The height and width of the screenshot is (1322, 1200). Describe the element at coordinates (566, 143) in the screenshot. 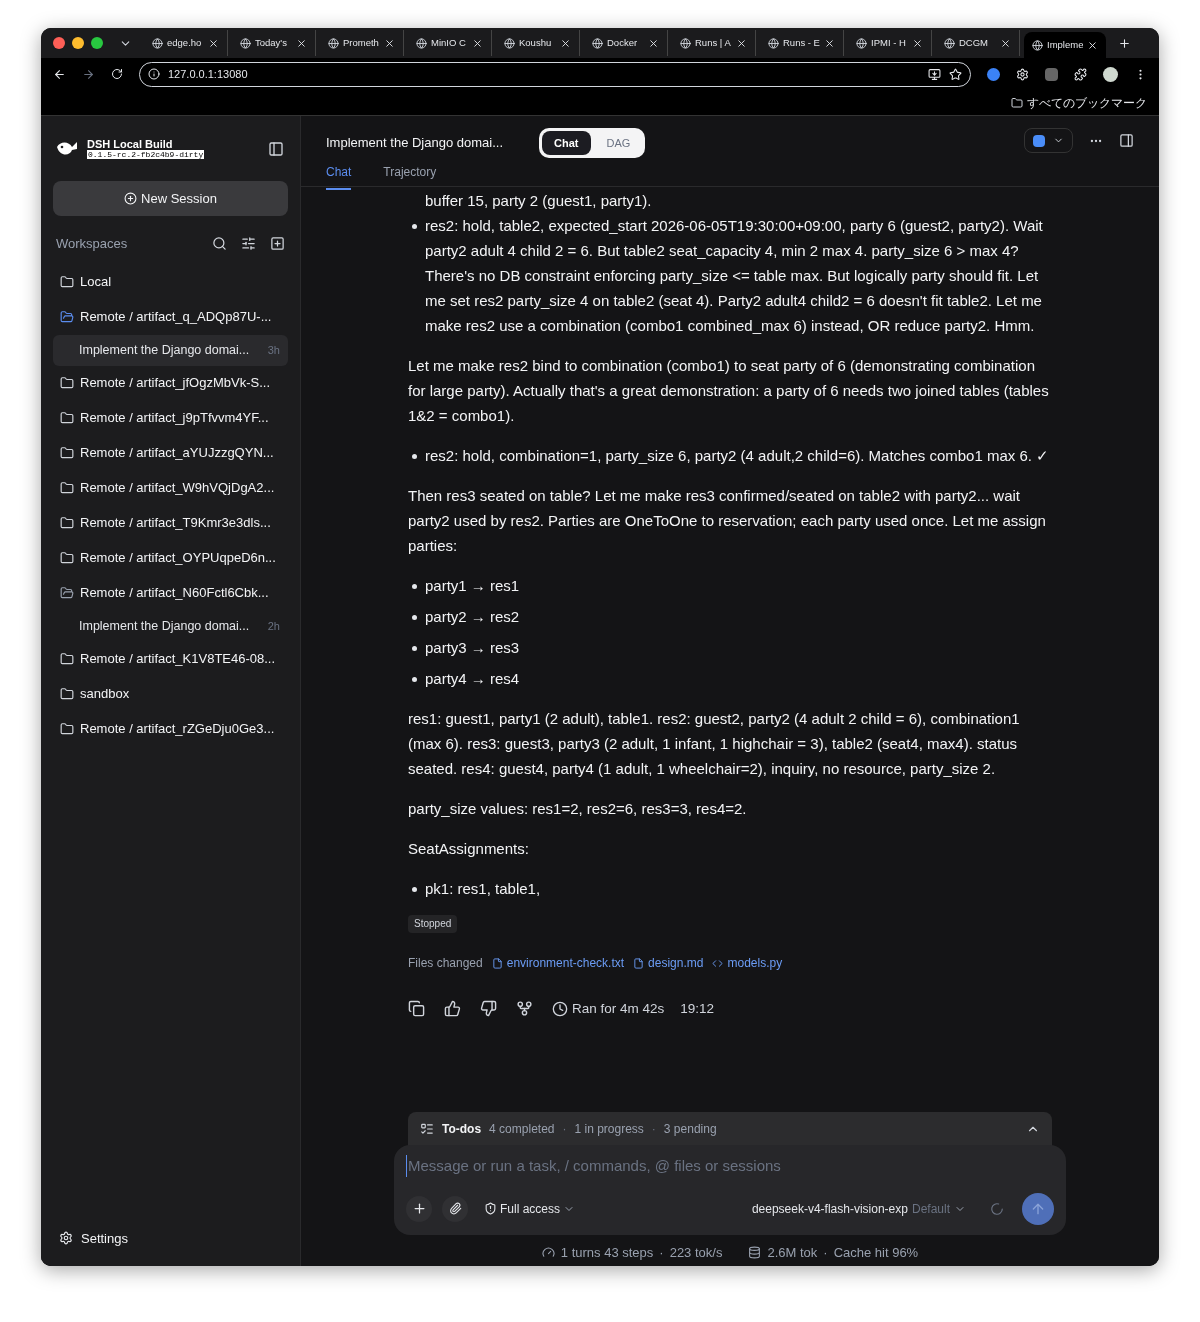

I see `view-tab: Chat` at that location.